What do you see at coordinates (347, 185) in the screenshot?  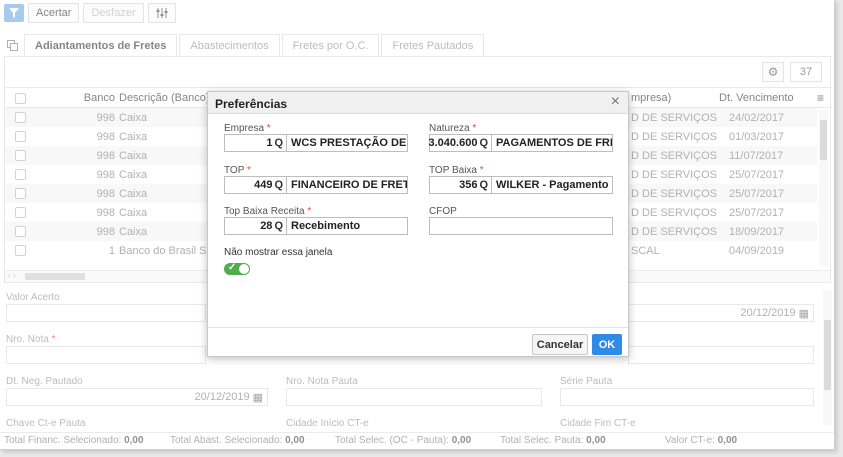 I see `top-description-input: FINANCEIRO DE FRETE C` at bounding box center [347, 185].